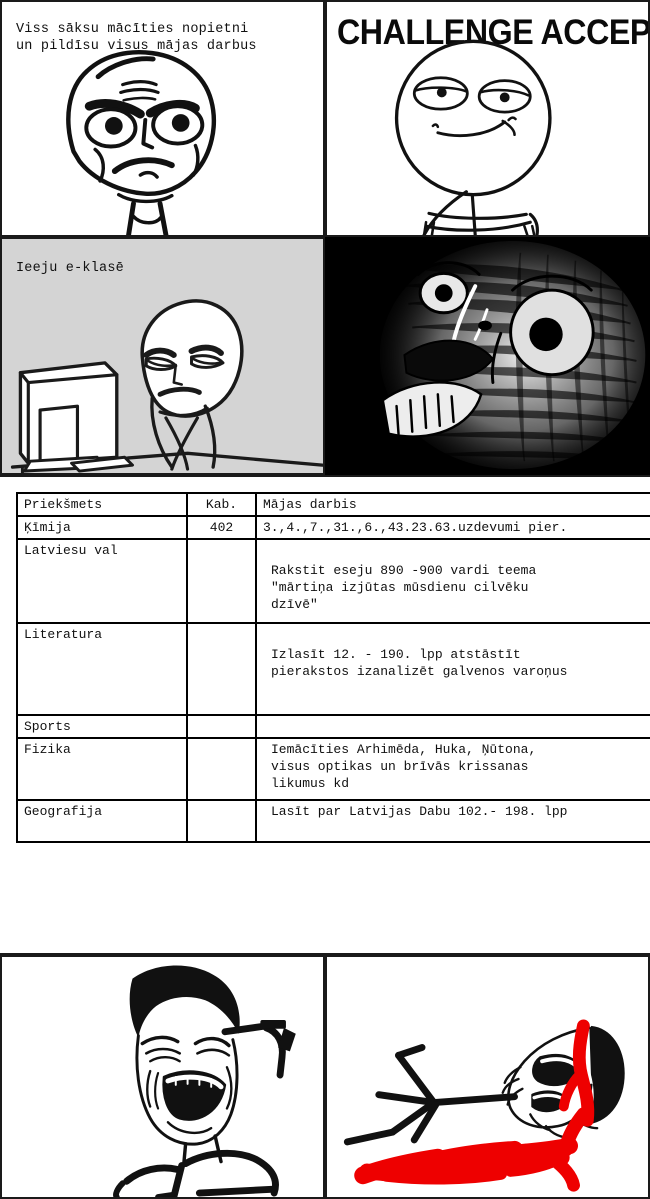 The image size is (650, 1199). Describe the element at coordinates (102, 504) in the screenshot. I see `header-subject: Priekšmets` at that location.